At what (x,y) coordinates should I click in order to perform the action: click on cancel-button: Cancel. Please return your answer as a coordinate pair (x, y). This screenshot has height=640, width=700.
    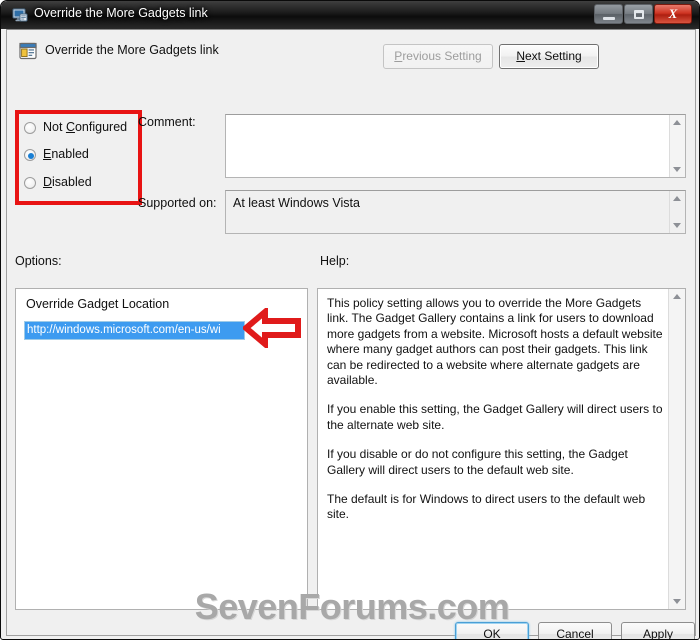
    Looking at the image, I should click on (575, 630).